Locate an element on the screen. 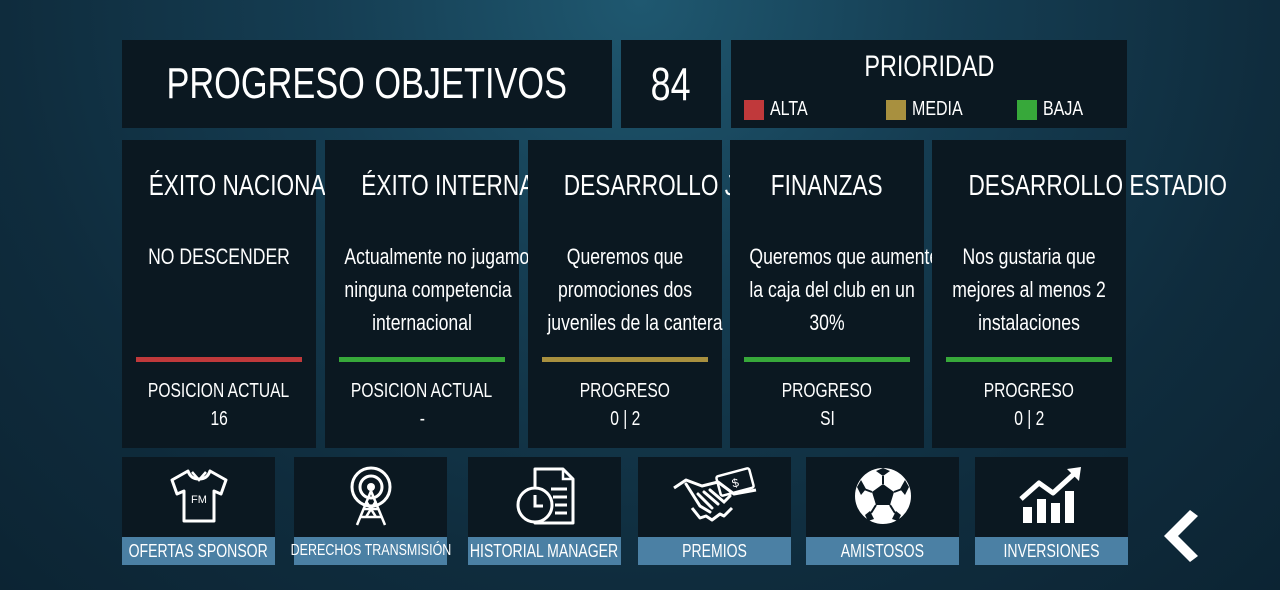  prizes-button: $ PREMIOS is located at coordinates (714, 511).